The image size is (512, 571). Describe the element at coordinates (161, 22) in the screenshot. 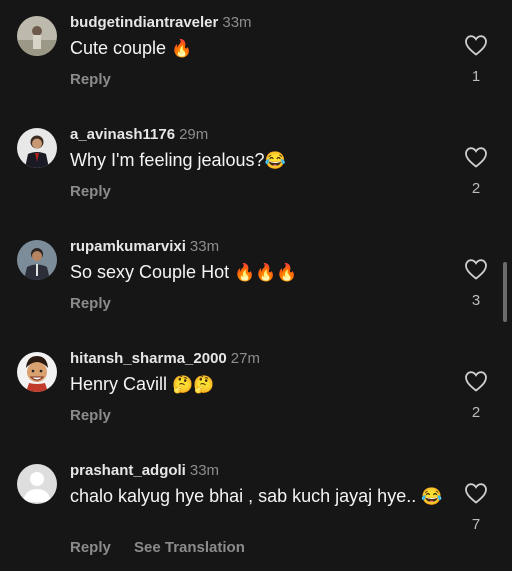

I see `username: budgetindiantraveler 33m` at that location.